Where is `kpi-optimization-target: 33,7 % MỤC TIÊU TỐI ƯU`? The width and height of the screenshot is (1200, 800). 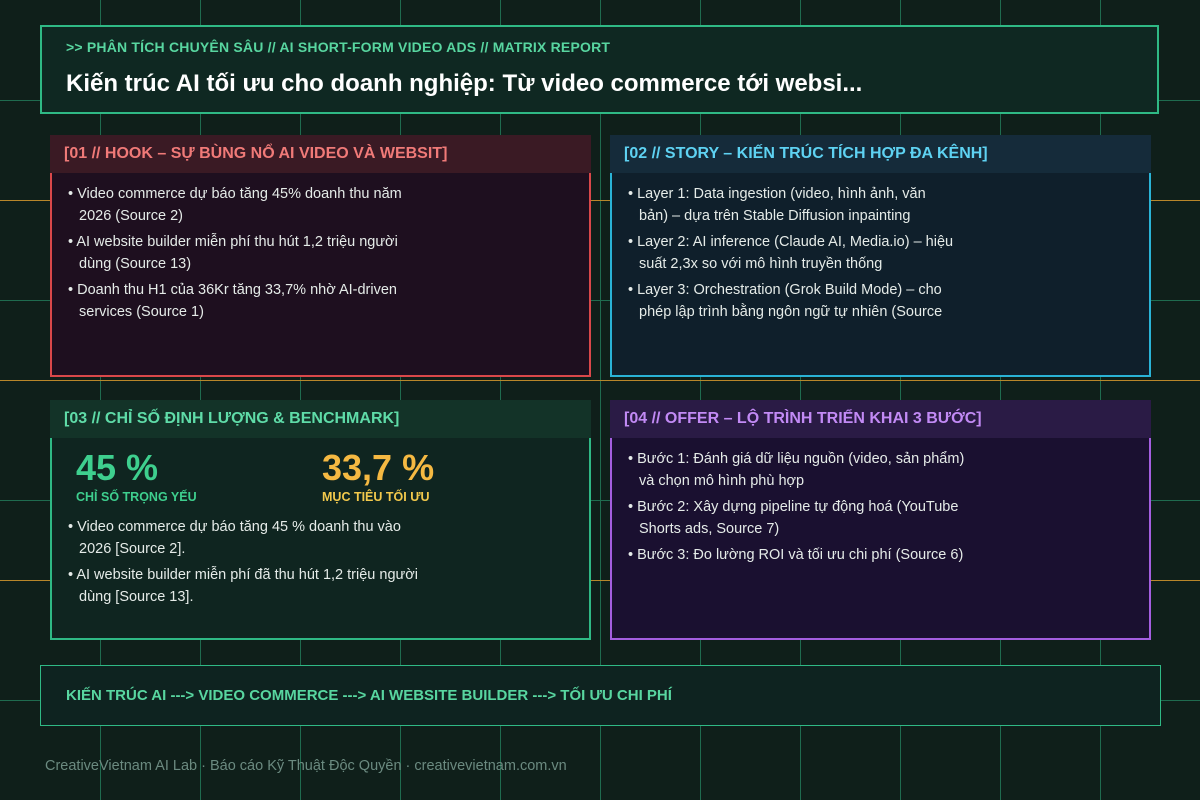
kpi-optimization-target: 33,7 % MỤC TIÊU TỐI ƯU is located at coordinates (445, 480).